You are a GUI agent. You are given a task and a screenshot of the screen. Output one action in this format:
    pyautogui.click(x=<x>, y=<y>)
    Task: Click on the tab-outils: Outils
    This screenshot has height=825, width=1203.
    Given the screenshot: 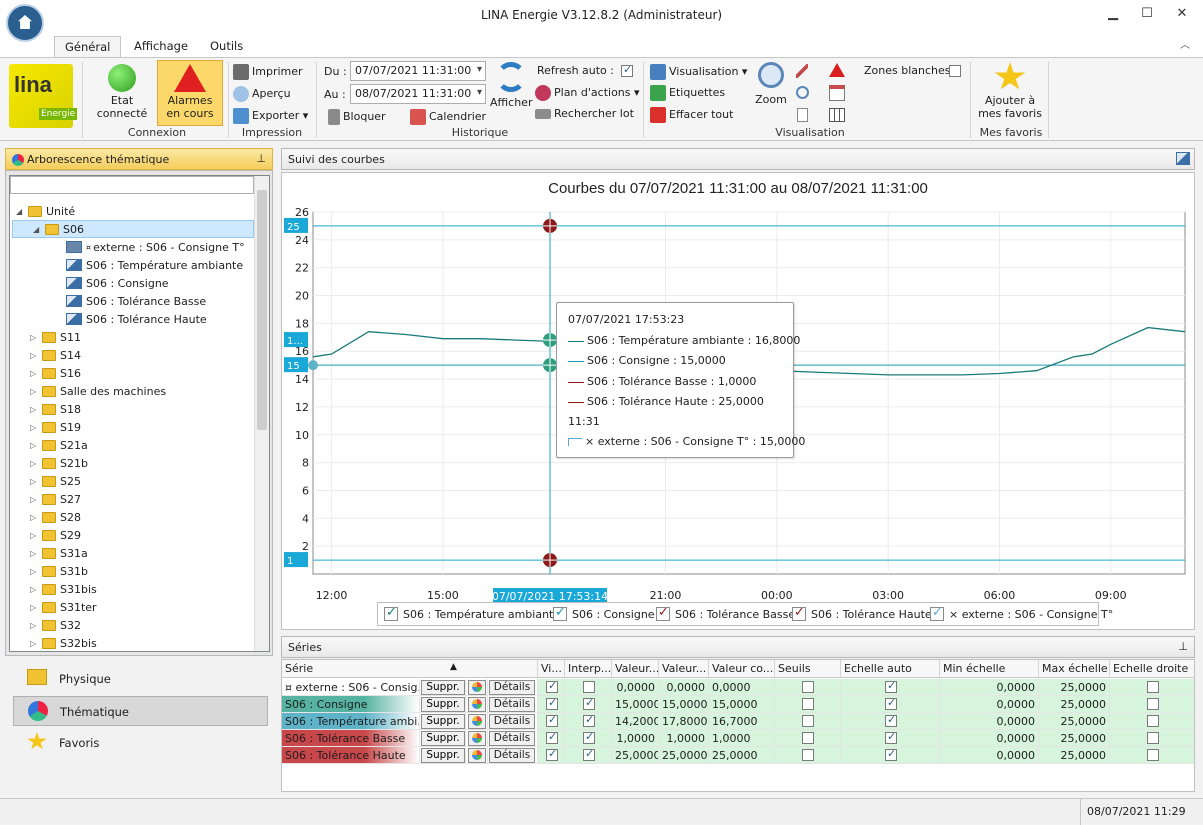 What is the action you would take?
    pyautogui.click(x=226, y=47)
    